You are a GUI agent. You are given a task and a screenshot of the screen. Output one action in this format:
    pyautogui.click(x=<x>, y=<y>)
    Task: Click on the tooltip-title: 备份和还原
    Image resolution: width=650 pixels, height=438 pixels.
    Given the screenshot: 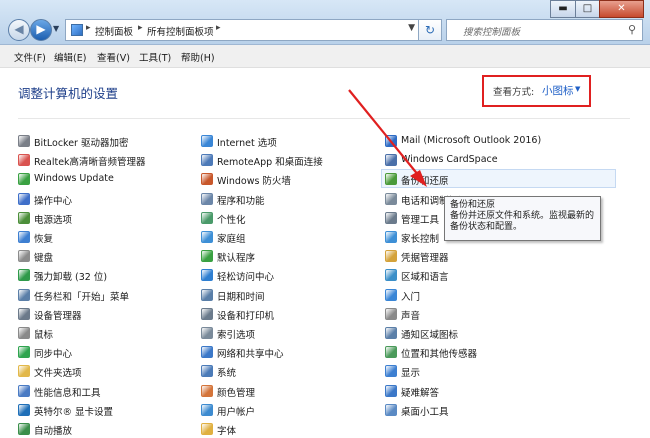 What is the action you would take?
    pyautogui.click(x=473, y=205)
    